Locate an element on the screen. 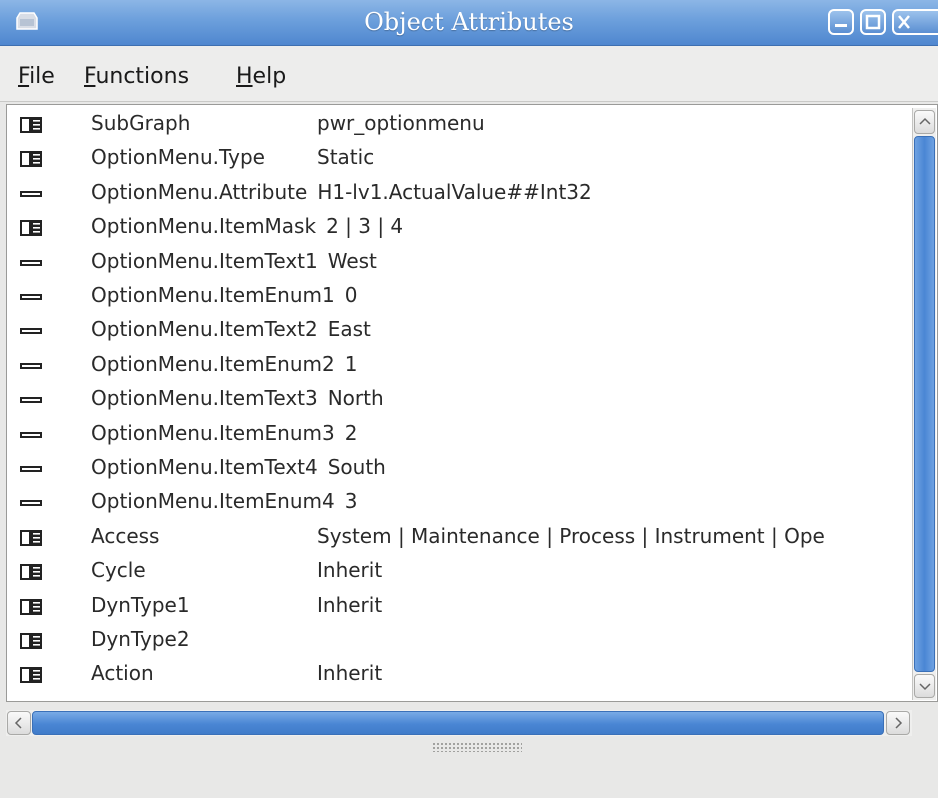 This screenshot has height=798, width=938. scroll-left-button is located at coordinates (19, 723).